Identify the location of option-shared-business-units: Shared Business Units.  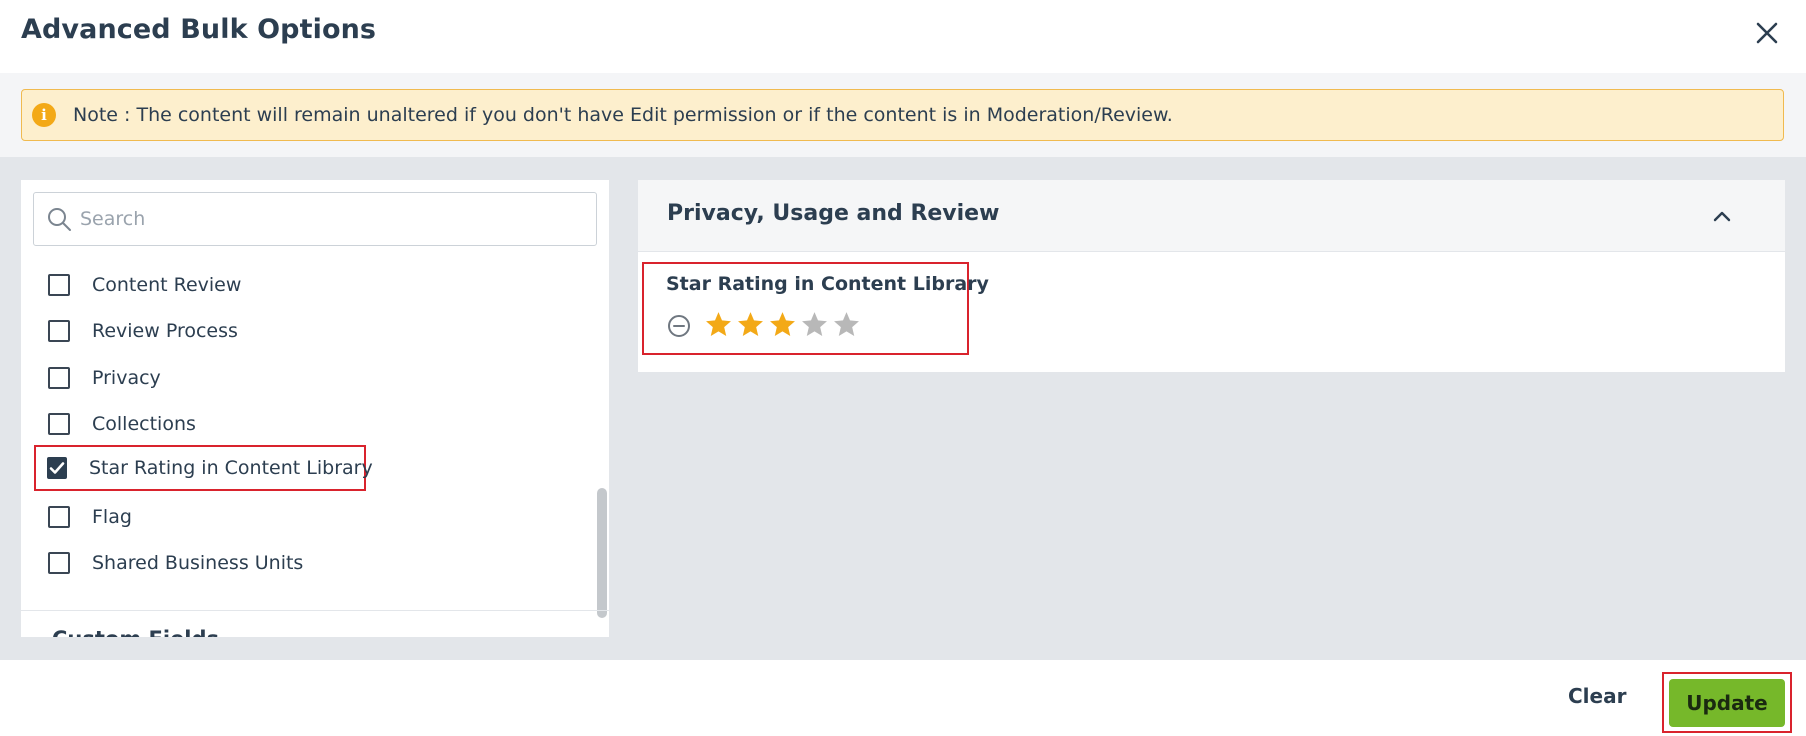
(168, 563).